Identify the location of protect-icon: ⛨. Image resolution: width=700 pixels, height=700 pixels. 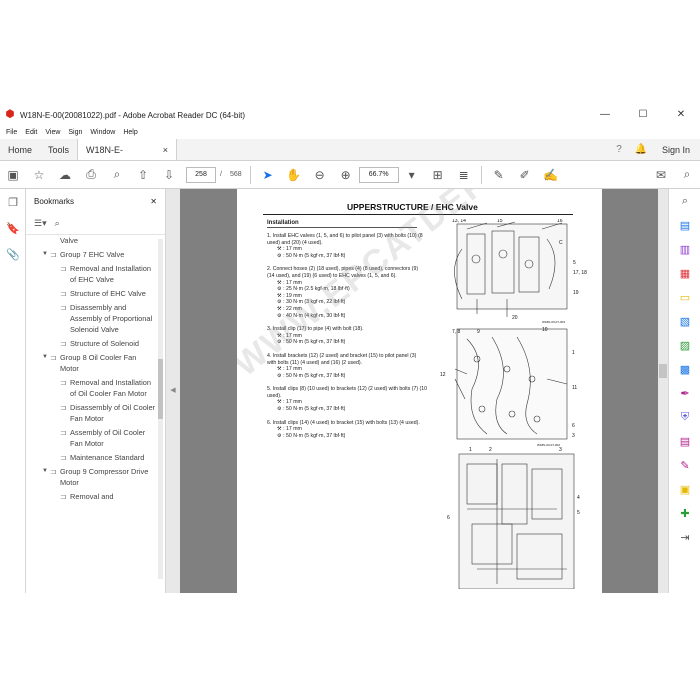
(684, 417).